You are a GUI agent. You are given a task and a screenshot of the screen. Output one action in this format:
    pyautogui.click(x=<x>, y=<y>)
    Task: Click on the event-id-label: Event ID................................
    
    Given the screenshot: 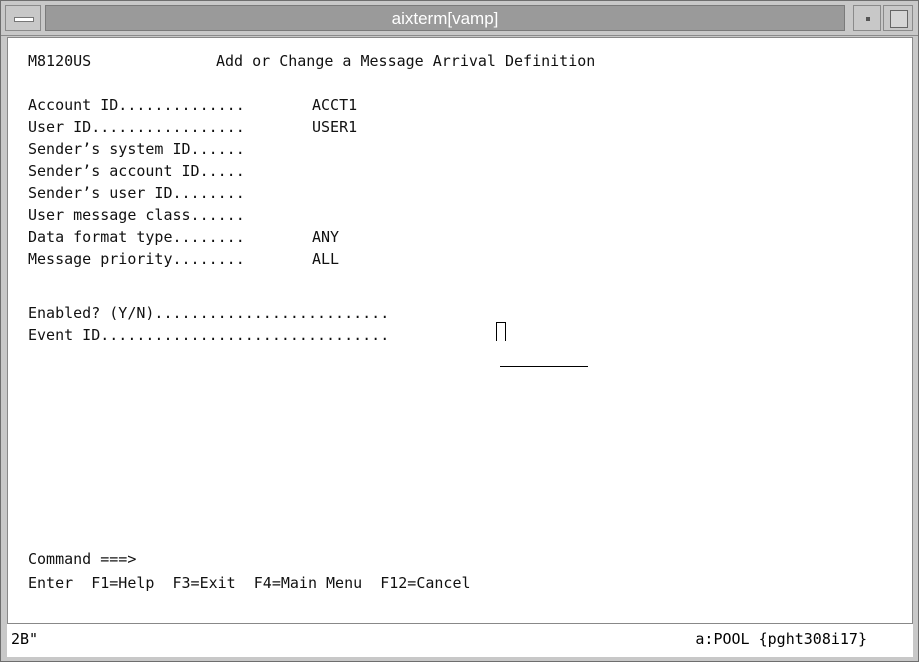 What is the action you would take?
    pyautogui.click(x=209, y=335)
    